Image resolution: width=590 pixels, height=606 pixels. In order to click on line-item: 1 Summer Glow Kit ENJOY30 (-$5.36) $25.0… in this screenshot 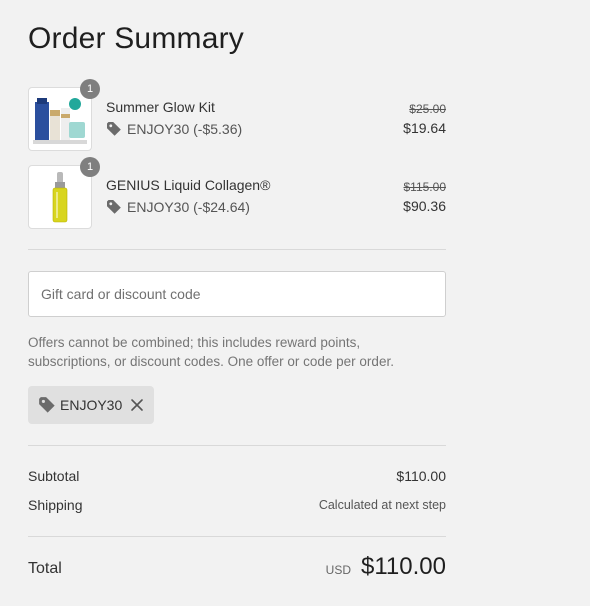, I will do `click(237, 115)`.